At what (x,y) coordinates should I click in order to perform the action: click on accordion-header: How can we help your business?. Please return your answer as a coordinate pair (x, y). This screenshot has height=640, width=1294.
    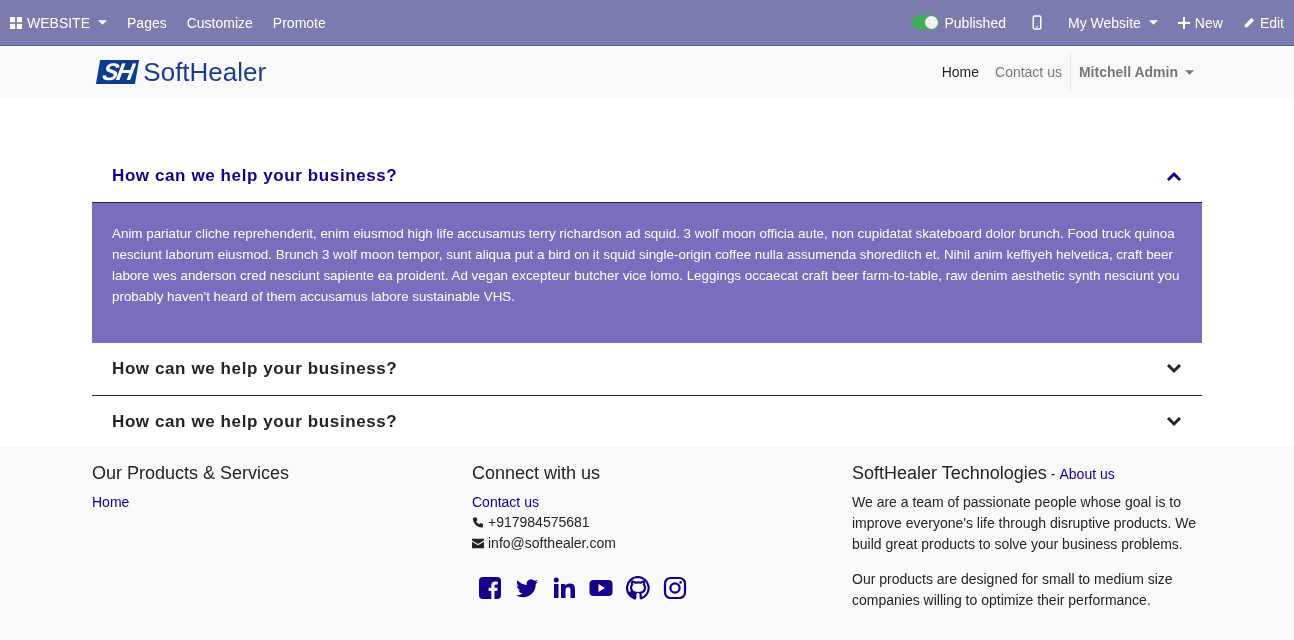
    Looking at the image, I should click on (647, 369).